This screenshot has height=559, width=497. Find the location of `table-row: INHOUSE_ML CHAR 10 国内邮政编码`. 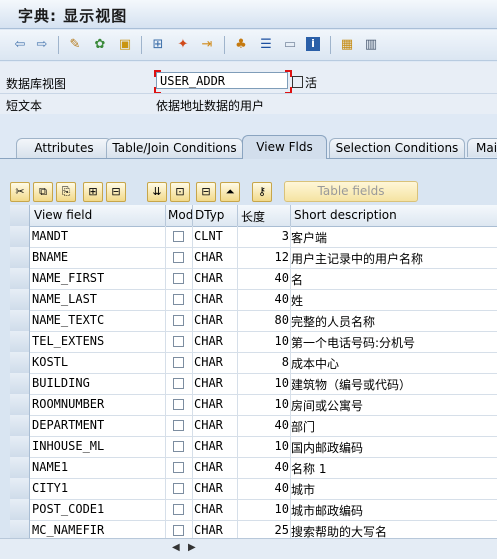

table-row: INHOUSE_ML CHAR 10 国内邮政编码 is located at coordinates (253, 447).